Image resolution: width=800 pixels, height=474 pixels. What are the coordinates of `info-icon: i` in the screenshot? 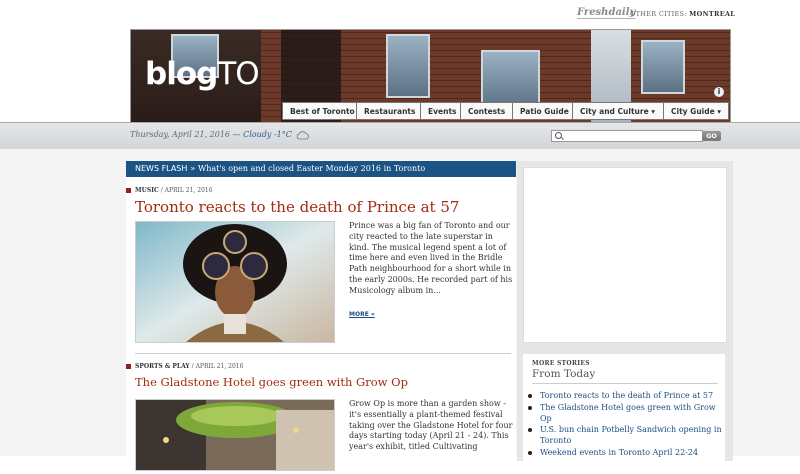 It's located at (719, 92).